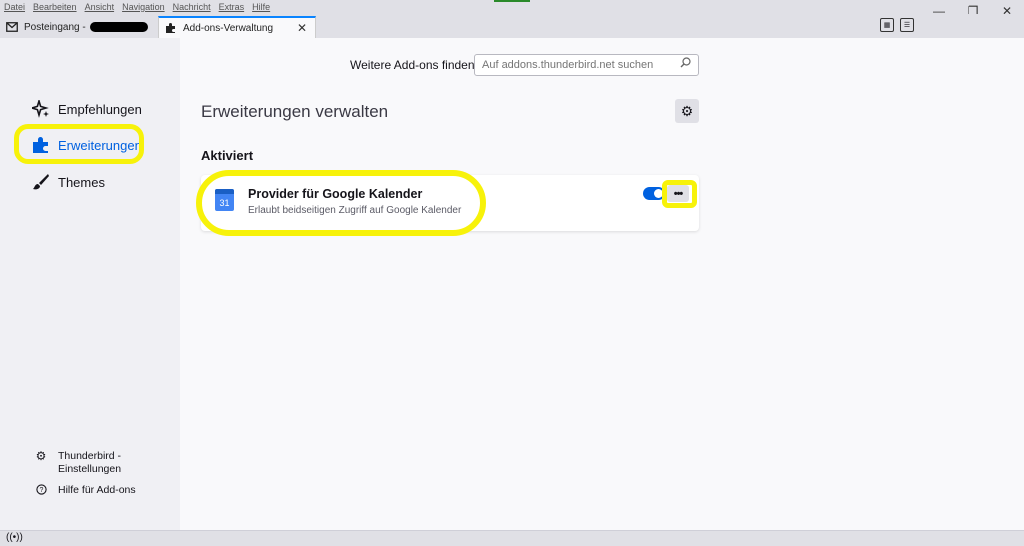 The width and height of the screenshot is (1024, 546). What do you see at coordinates (97, 490) in the screenshot?
I see `help-label: Hilfe für Add-ons` at bounding box center [97, 490].